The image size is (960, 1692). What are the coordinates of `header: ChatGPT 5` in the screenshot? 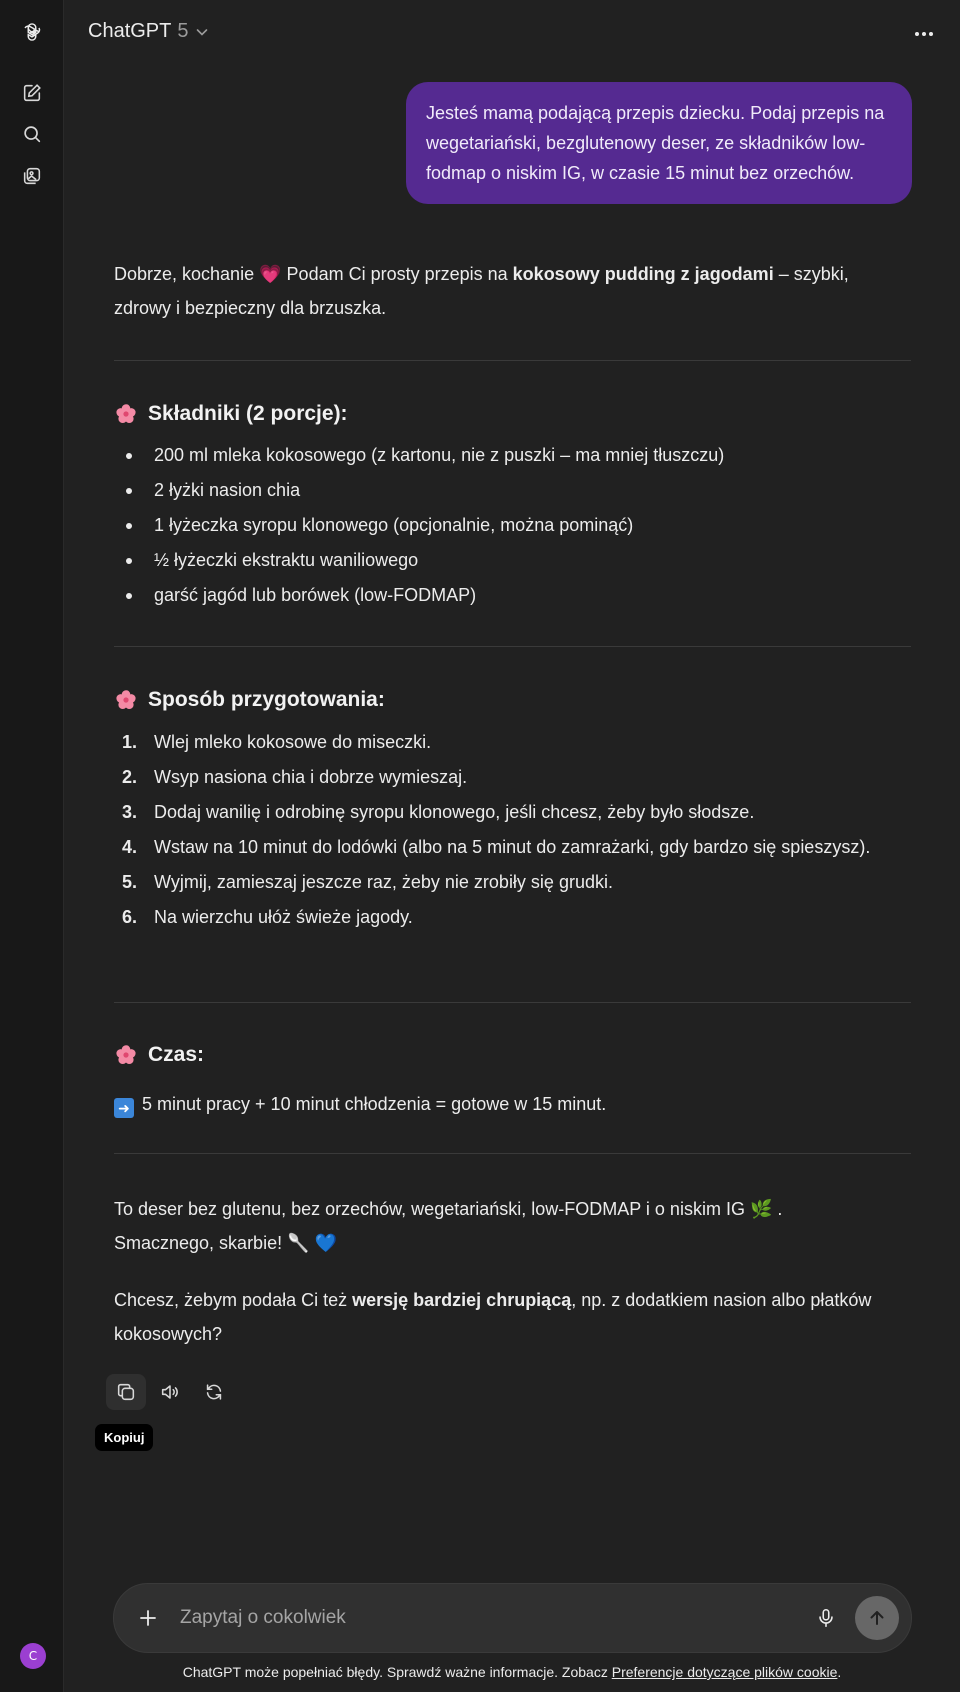 It's located at (512, 34).